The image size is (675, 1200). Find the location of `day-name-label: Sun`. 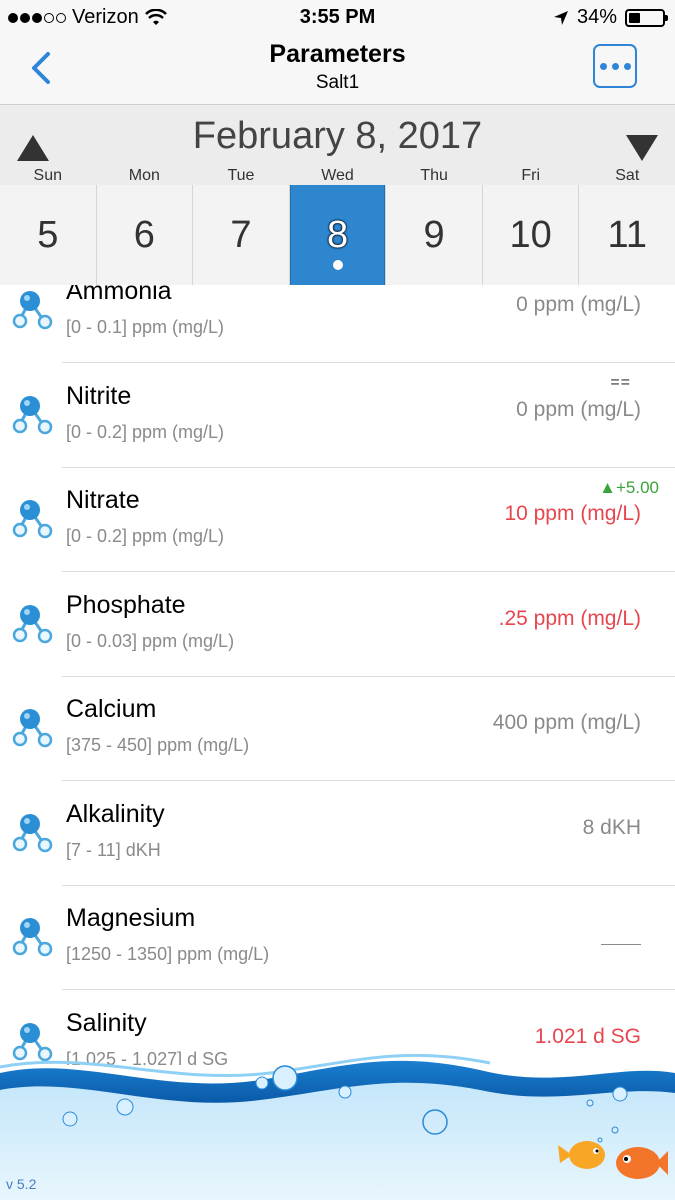

day-name-label: Sun is located at coordinates (48, 175).